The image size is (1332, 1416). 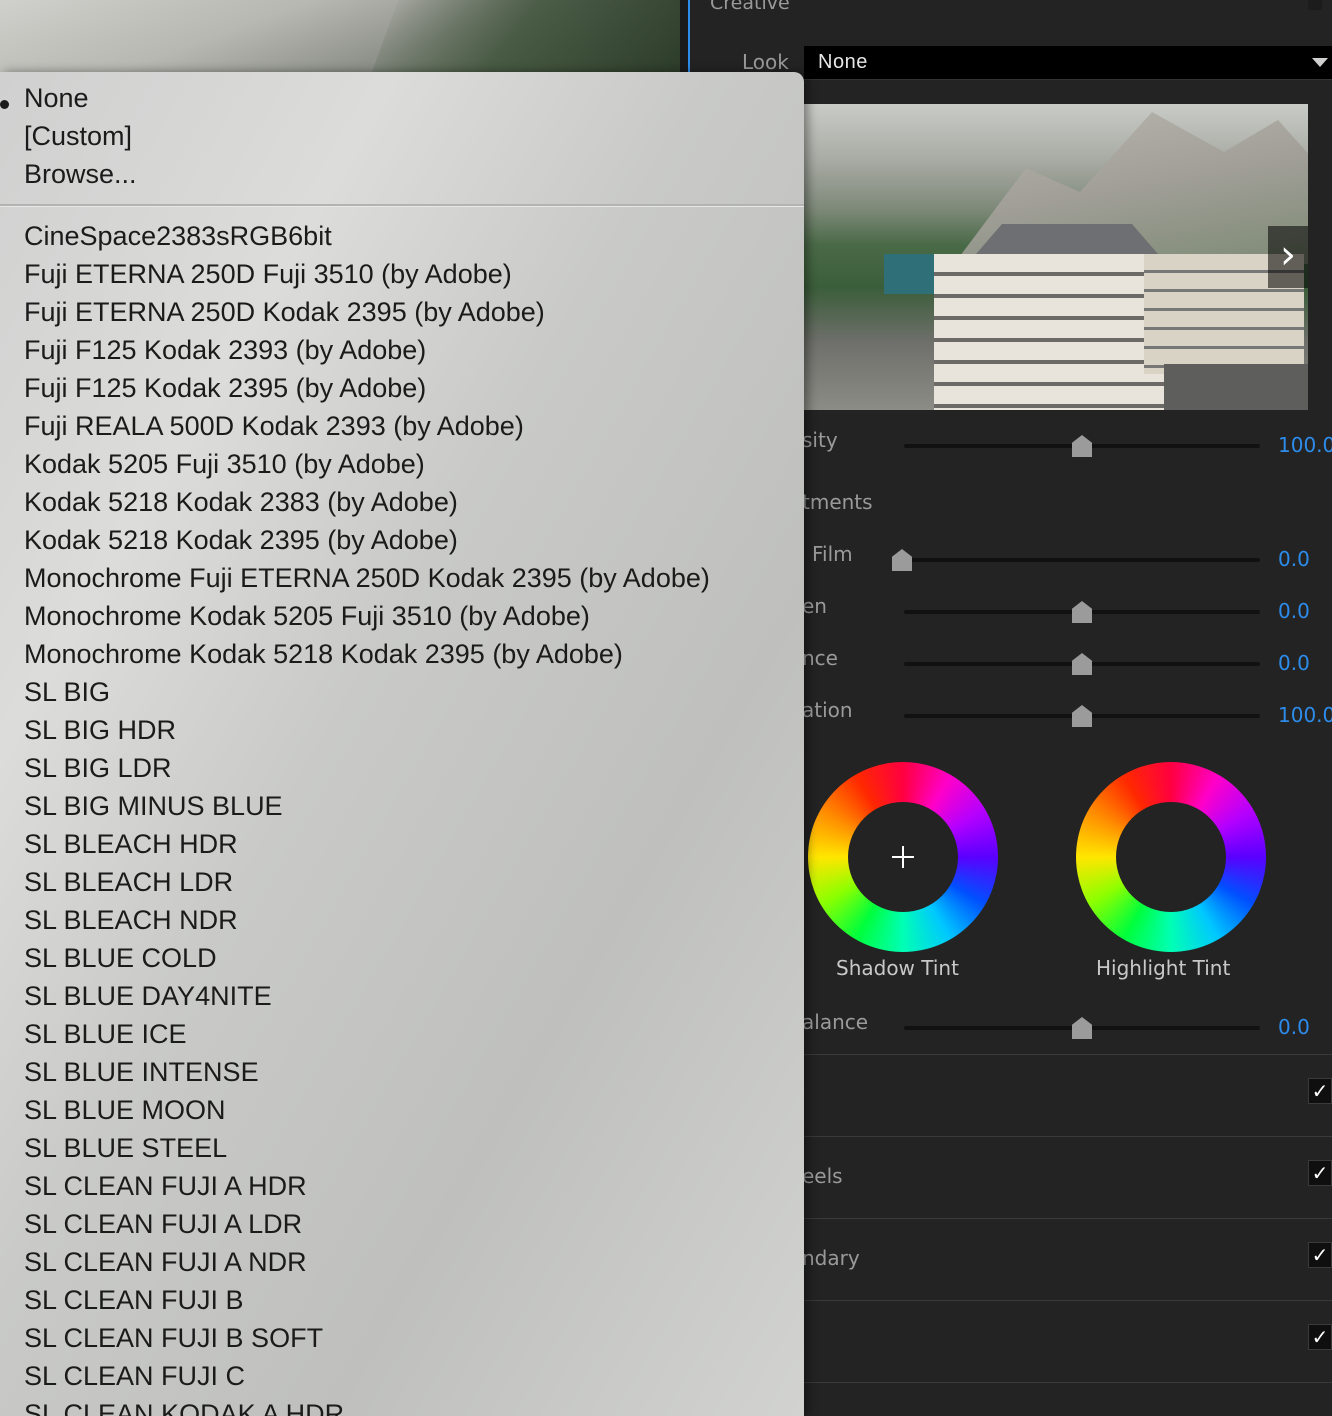 I want to click on crosshair-icon, so click(x=903, y=857).